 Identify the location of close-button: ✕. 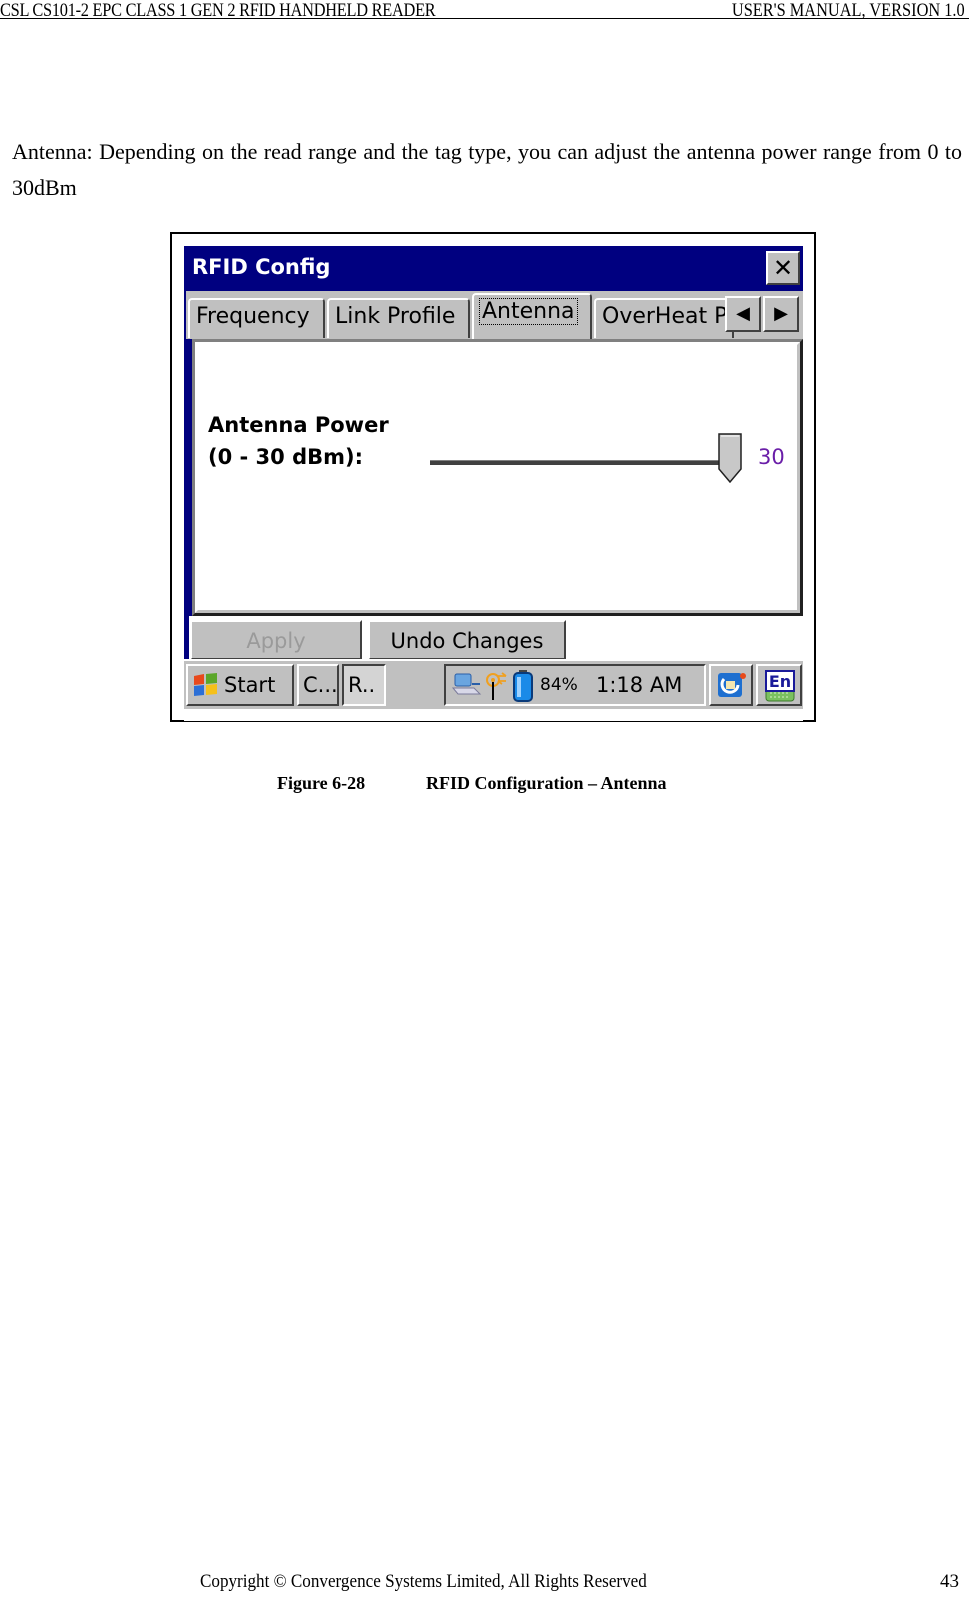
(783, 268).